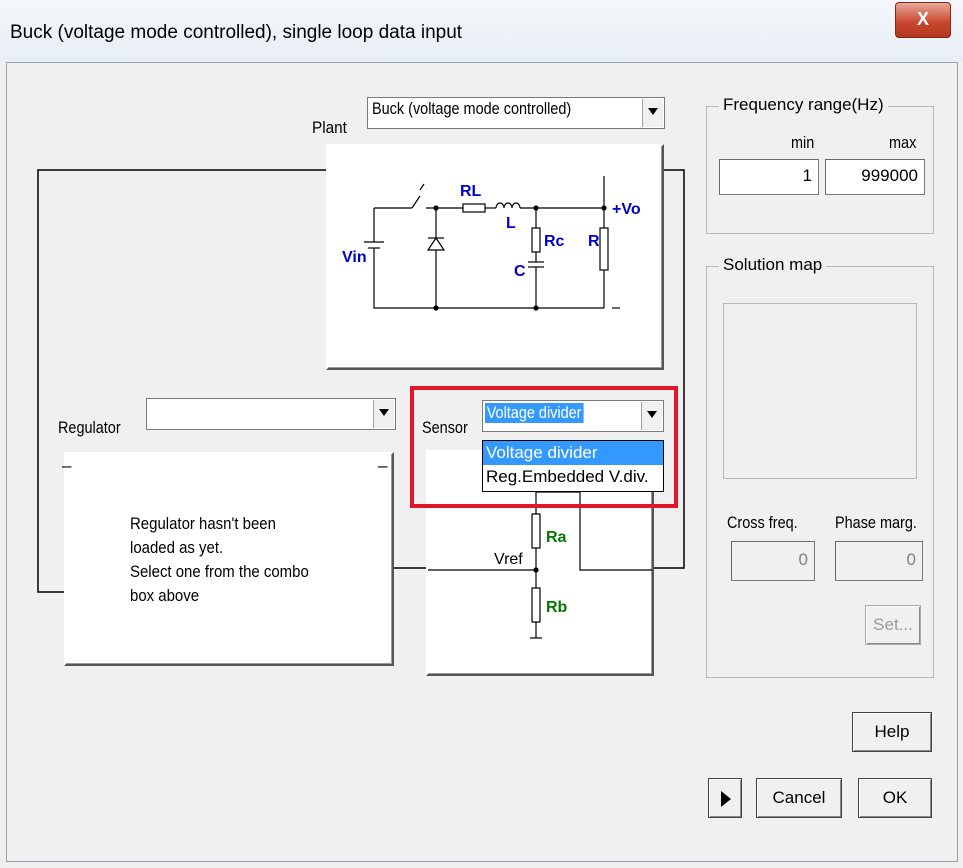 This screenshot has height=868, width=963. What do you see at coordinates (534, 413) in the screenshot?
I see `sensor-combo-value: Voltage divider` at bounding box center [534, 413].